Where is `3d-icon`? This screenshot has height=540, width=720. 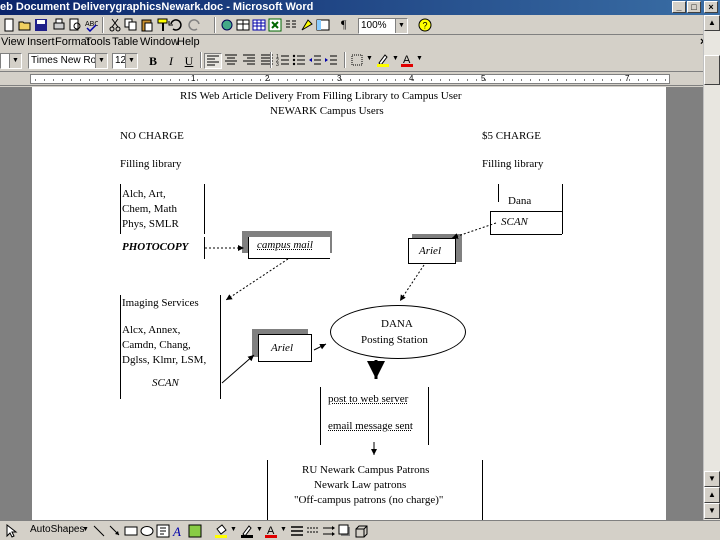 3d-icon is located at coordinates (361, 531).